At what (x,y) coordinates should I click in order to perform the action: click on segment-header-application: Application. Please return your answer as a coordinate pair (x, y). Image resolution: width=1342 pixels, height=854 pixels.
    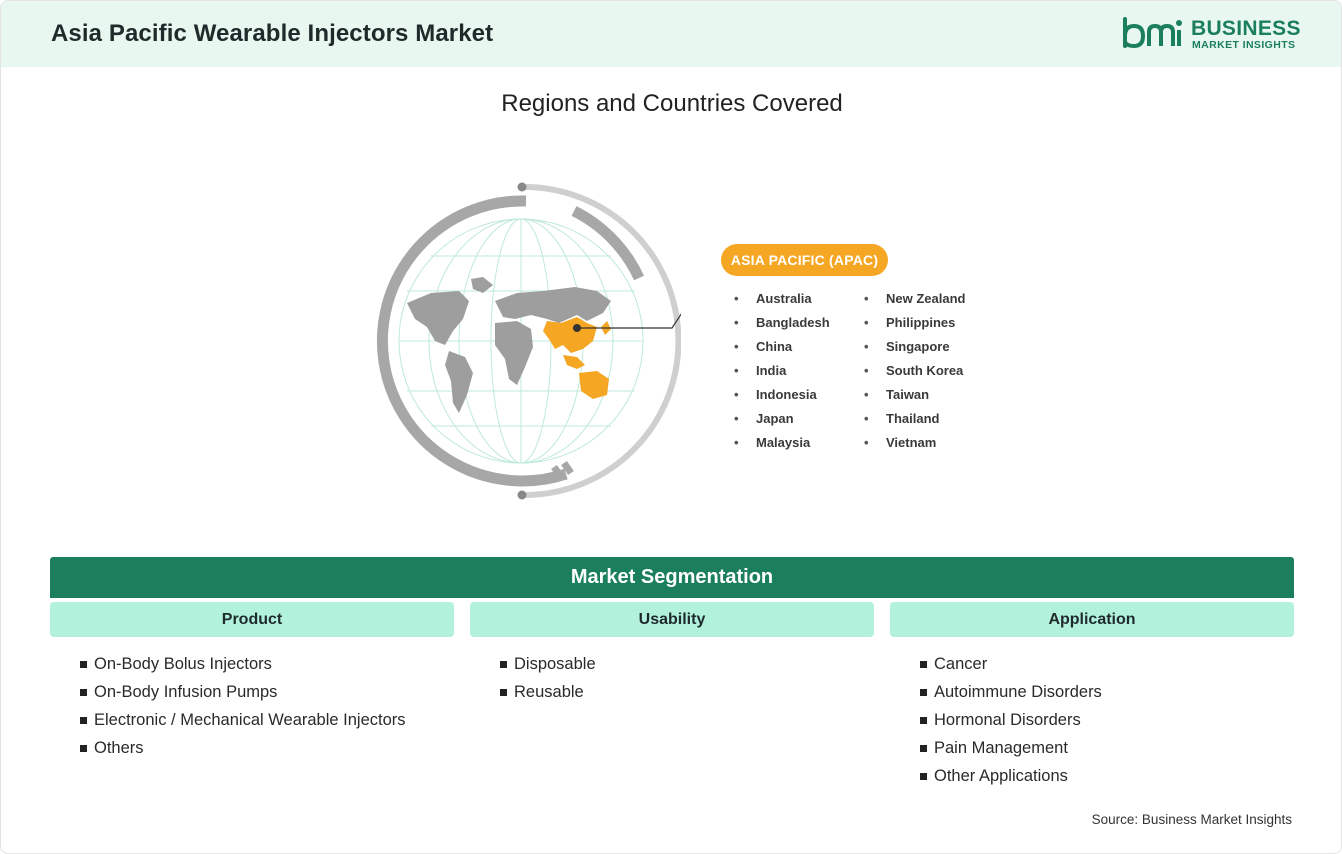
    Looking at the image, I should click on (1092, 619).